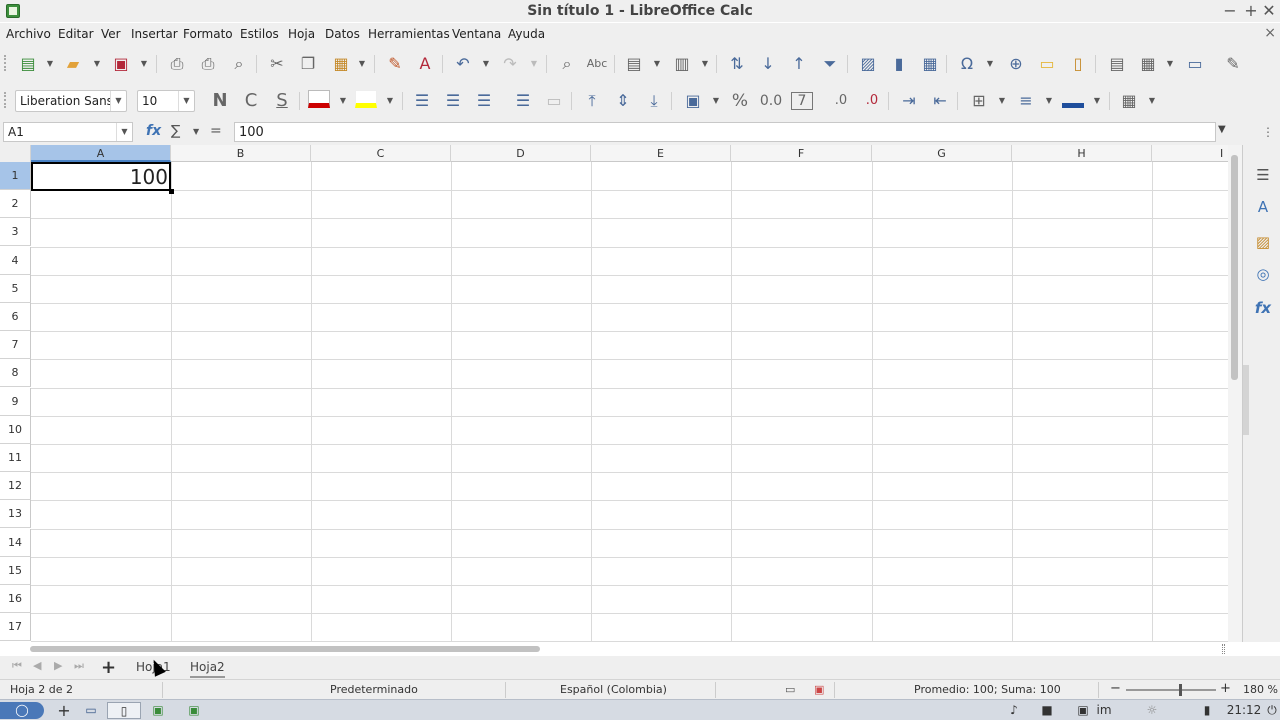 The image size is (1280, 720). I want to click on minimize-button: −, so click(1230, 11).